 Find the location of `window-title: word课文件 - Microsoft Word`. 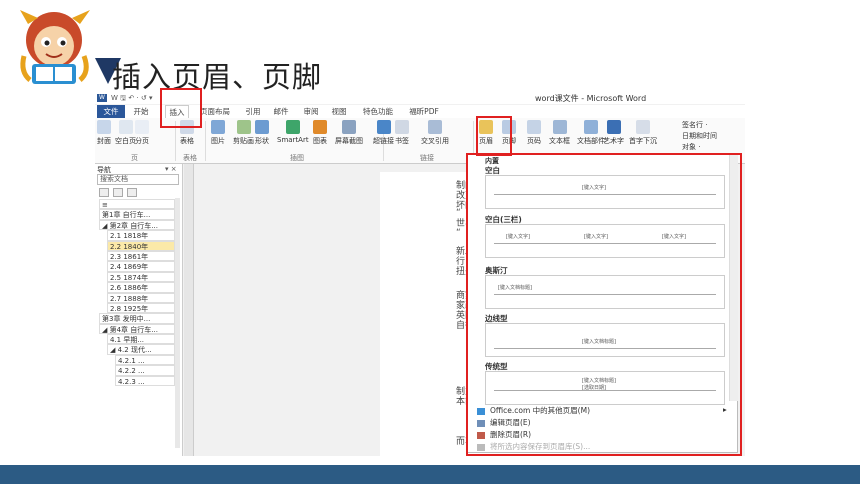

window-title: word课文件 - Microsoft Word is located at coordinates (591, 98).